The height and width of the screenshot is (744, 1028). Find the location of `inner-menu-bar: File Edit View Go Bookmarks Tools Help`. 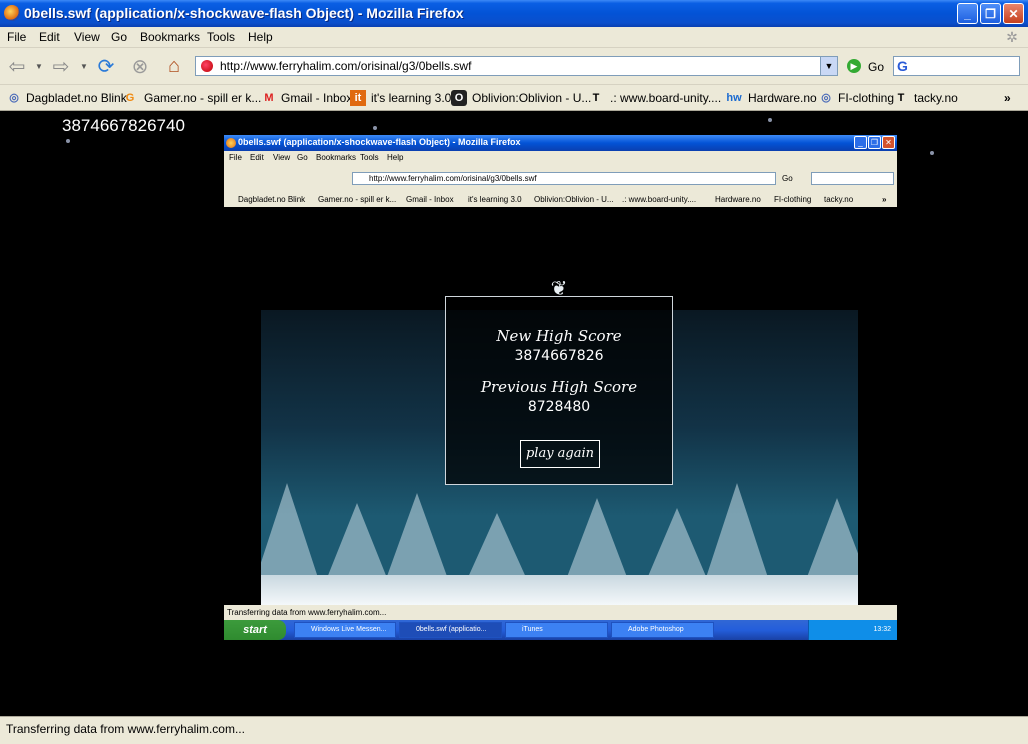

inner-menu-bar: File Edit View Go Bookmarks Tools Help is located at coordinates (560, 158).